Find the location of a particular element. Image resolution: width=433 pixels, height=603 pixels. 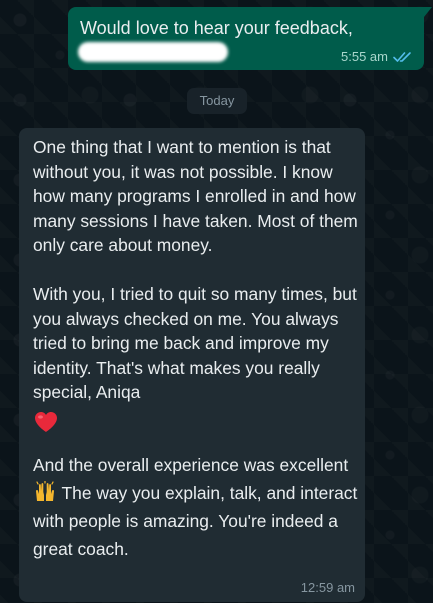

outgoing-message-time: 5:55 am is located at coordinates (364, 56).